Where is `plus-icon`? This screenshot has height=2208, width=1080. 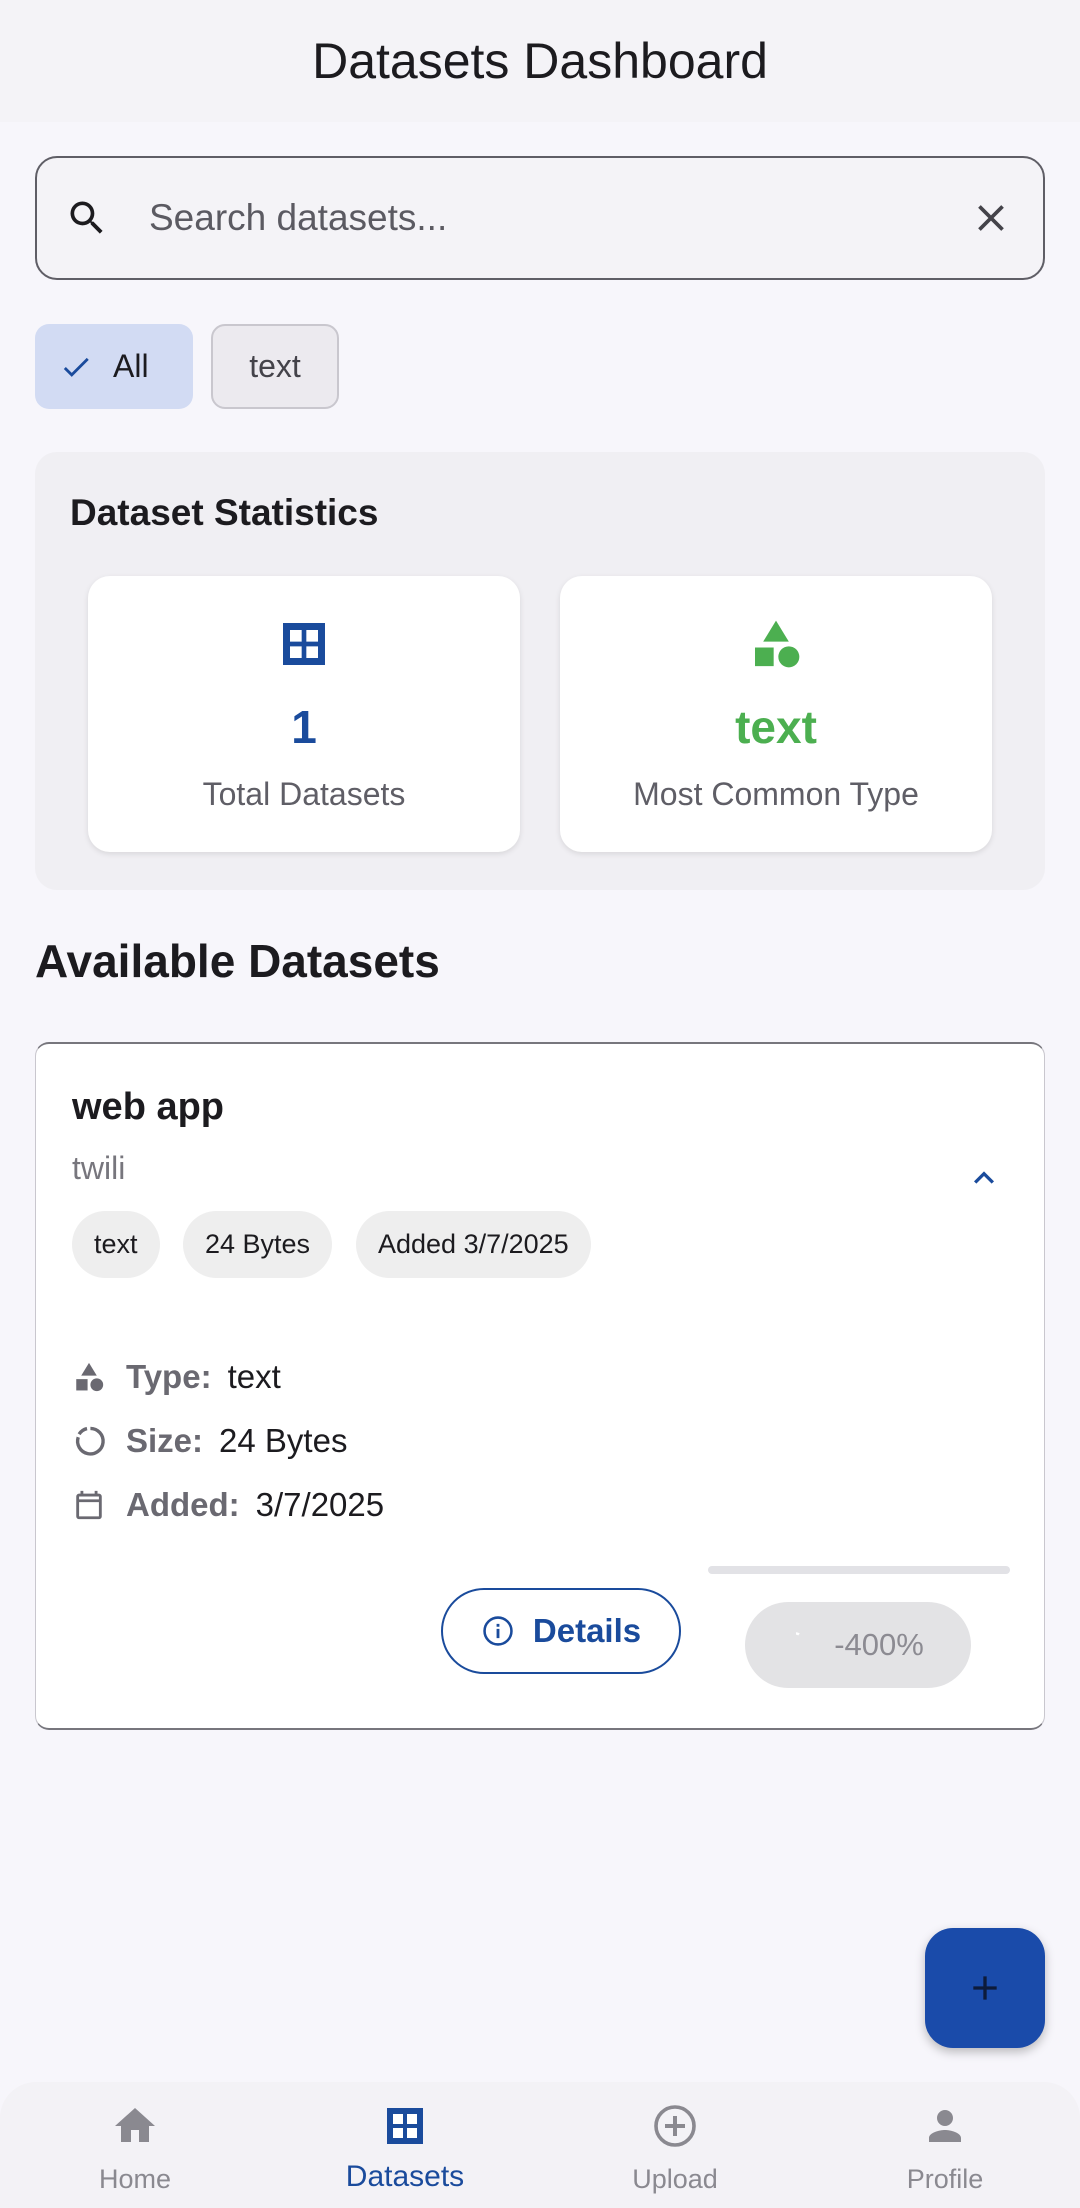
plus-icon is located at coordinates (985, 1988).